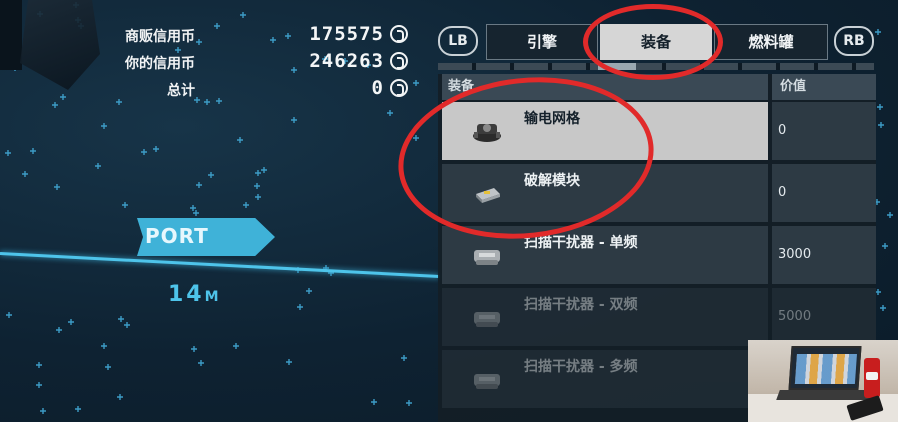 This screenshot has width=898, height=422. What do you see at coordinates (581, 305) in the screenshot?
I see `item-name: 扫描干扰器 - 双频` at bounding box center [581, 305].